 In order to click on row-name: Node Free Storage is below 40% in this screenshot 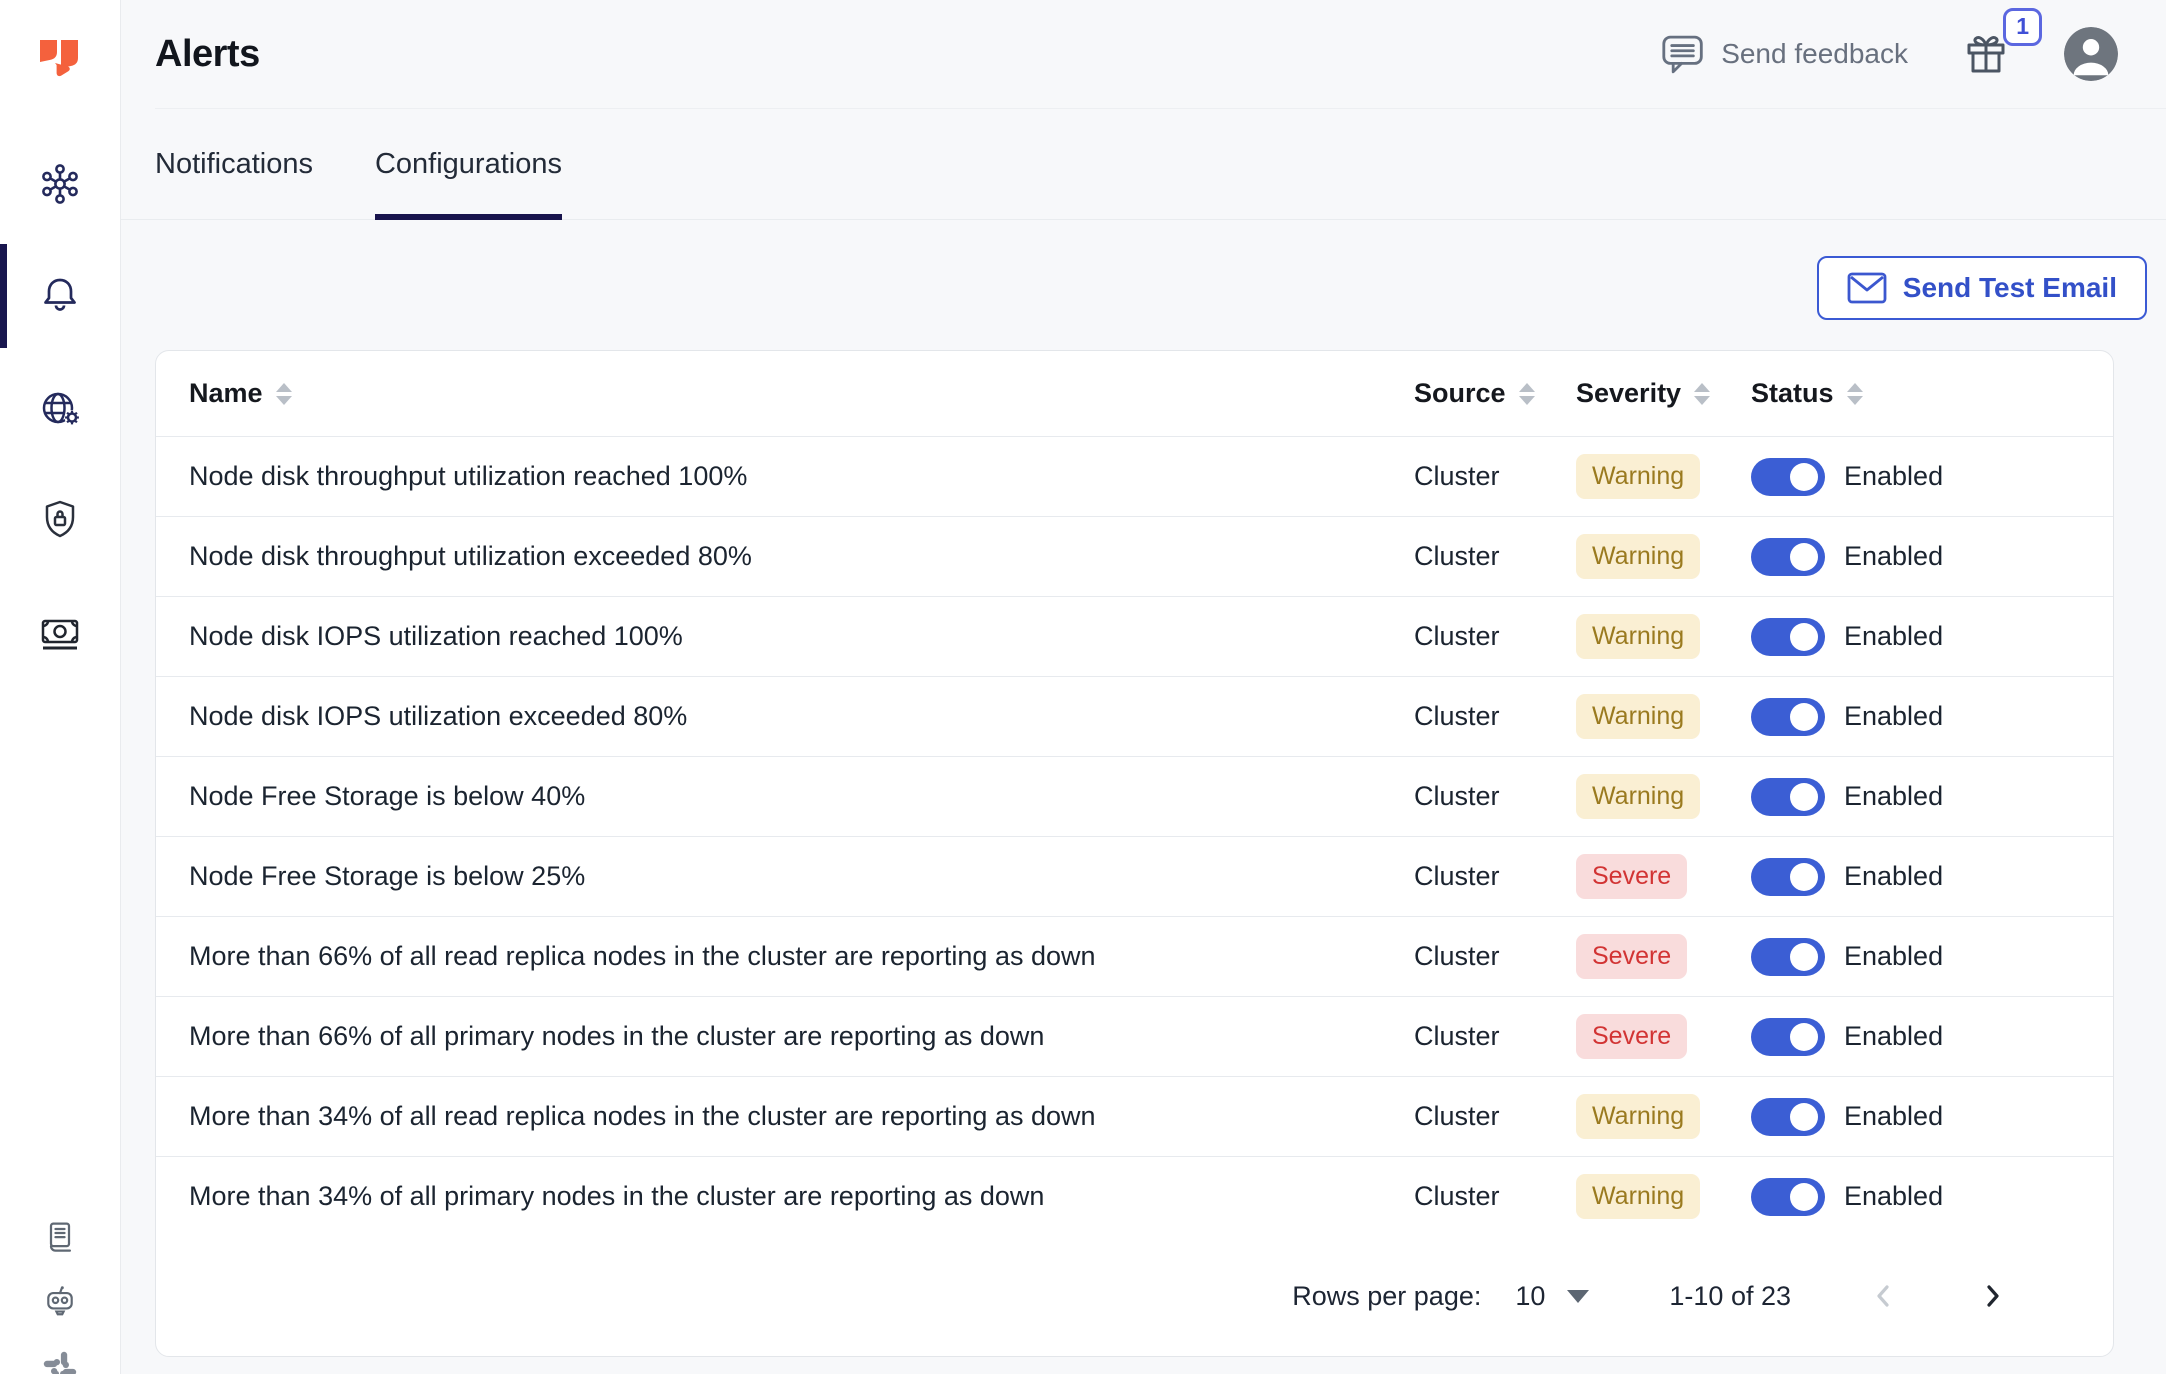, I will do `click(387, 796)`.